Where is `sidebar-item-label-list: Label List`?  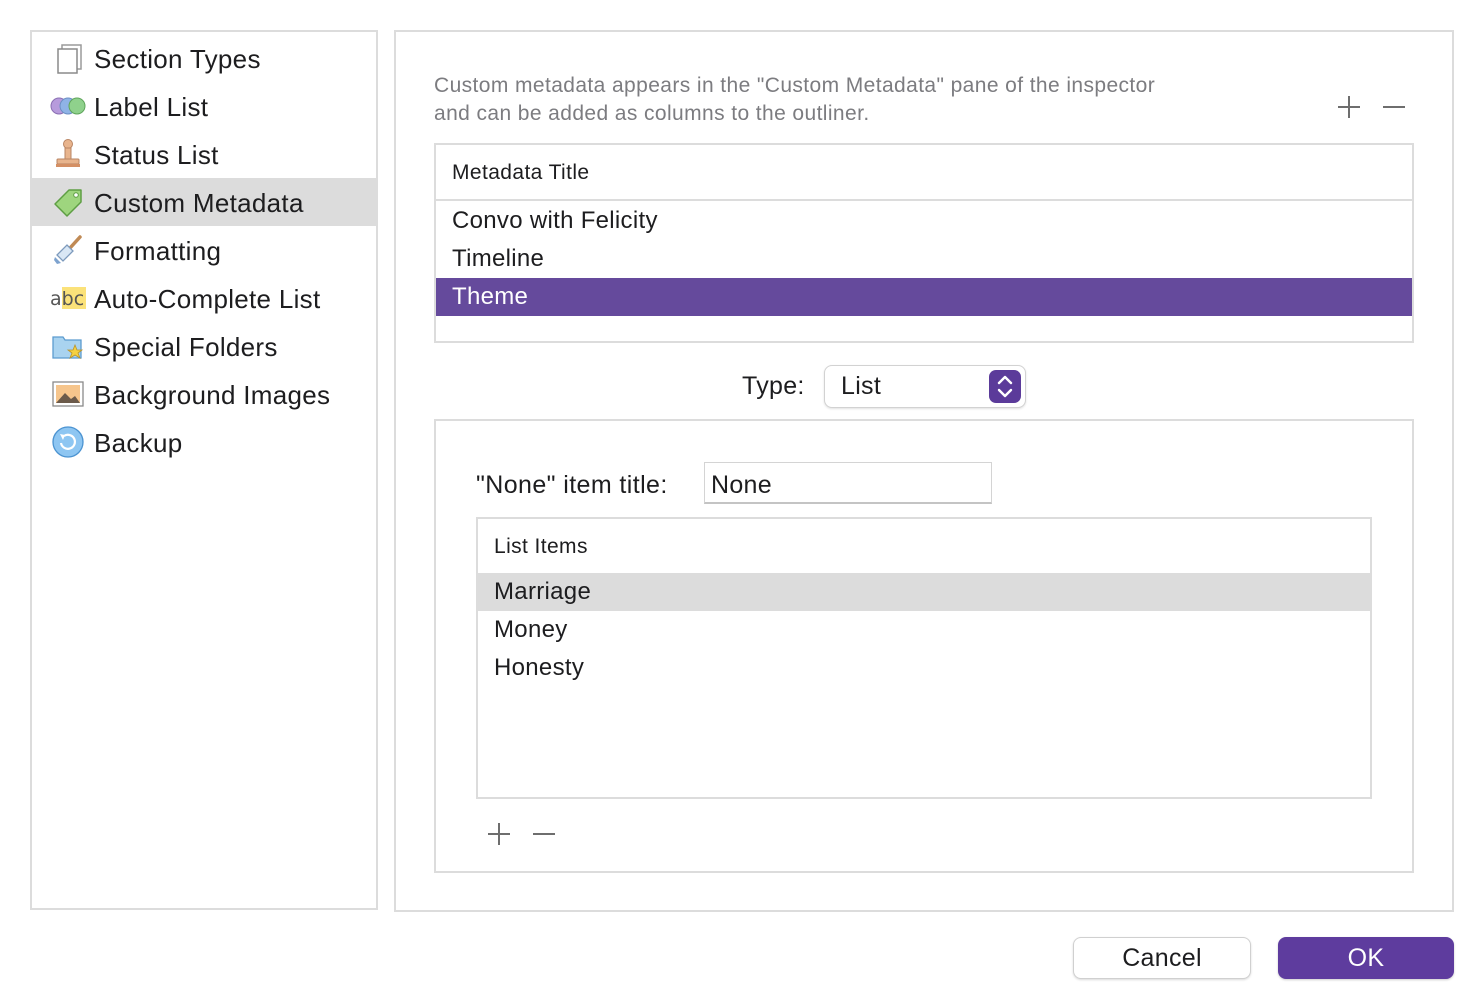
sidebar-item-label-list: Label List is located at coordinates (204, 106).